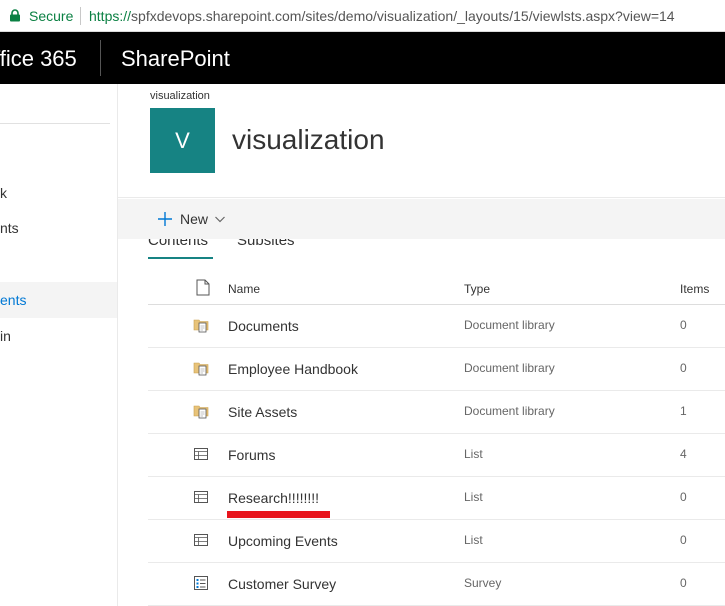 This screenshot has width=725, height=606. I want to click on active-tab-indicator, so click(180, 258).